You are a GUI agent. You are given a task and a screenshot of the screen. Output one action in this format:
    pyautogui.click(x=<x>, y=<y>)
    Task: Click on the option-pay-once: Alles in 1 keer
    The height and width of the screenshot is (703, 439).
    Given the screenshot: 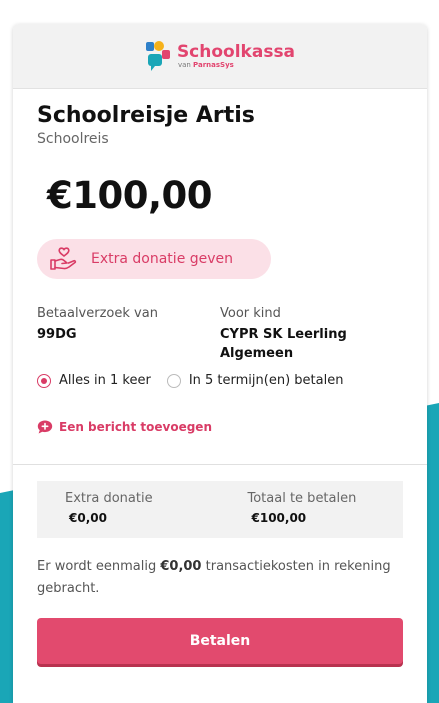 What is the action you would take?
    pyautogui.click(x=94, y=380)
    